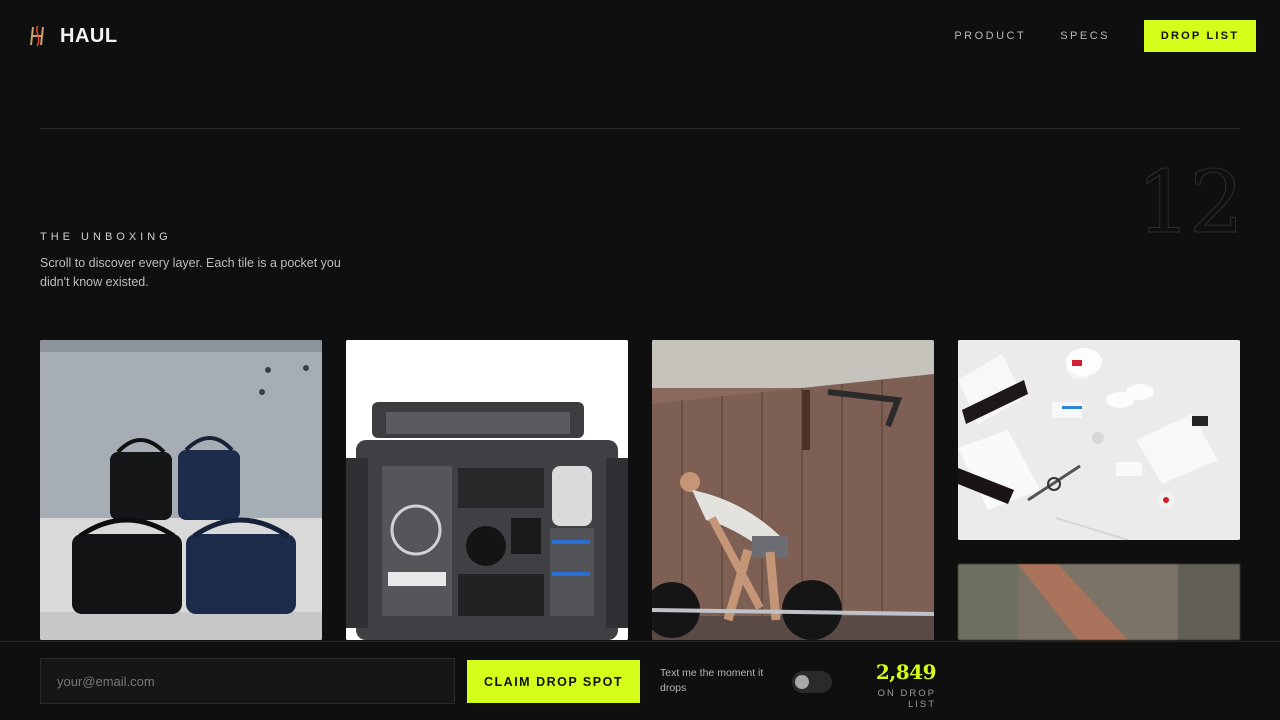 This screenshot has height=720, width=1280. I want to click on gallery-tile-athlete, so click(793, 490).